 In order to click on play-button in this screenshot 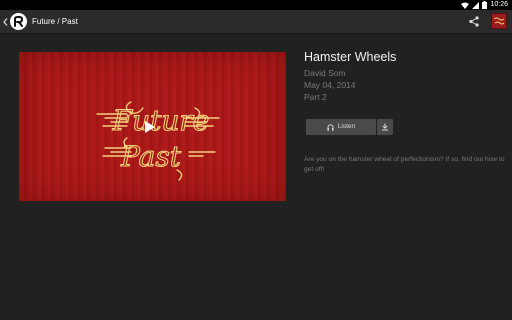, I will do `click(150, 127)`.